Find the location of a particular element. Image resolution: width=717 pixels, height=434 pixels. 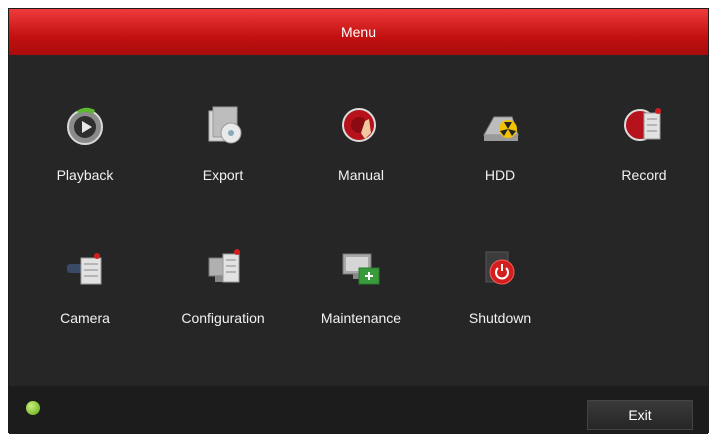

export-icon is located at coordinates (225, 125).